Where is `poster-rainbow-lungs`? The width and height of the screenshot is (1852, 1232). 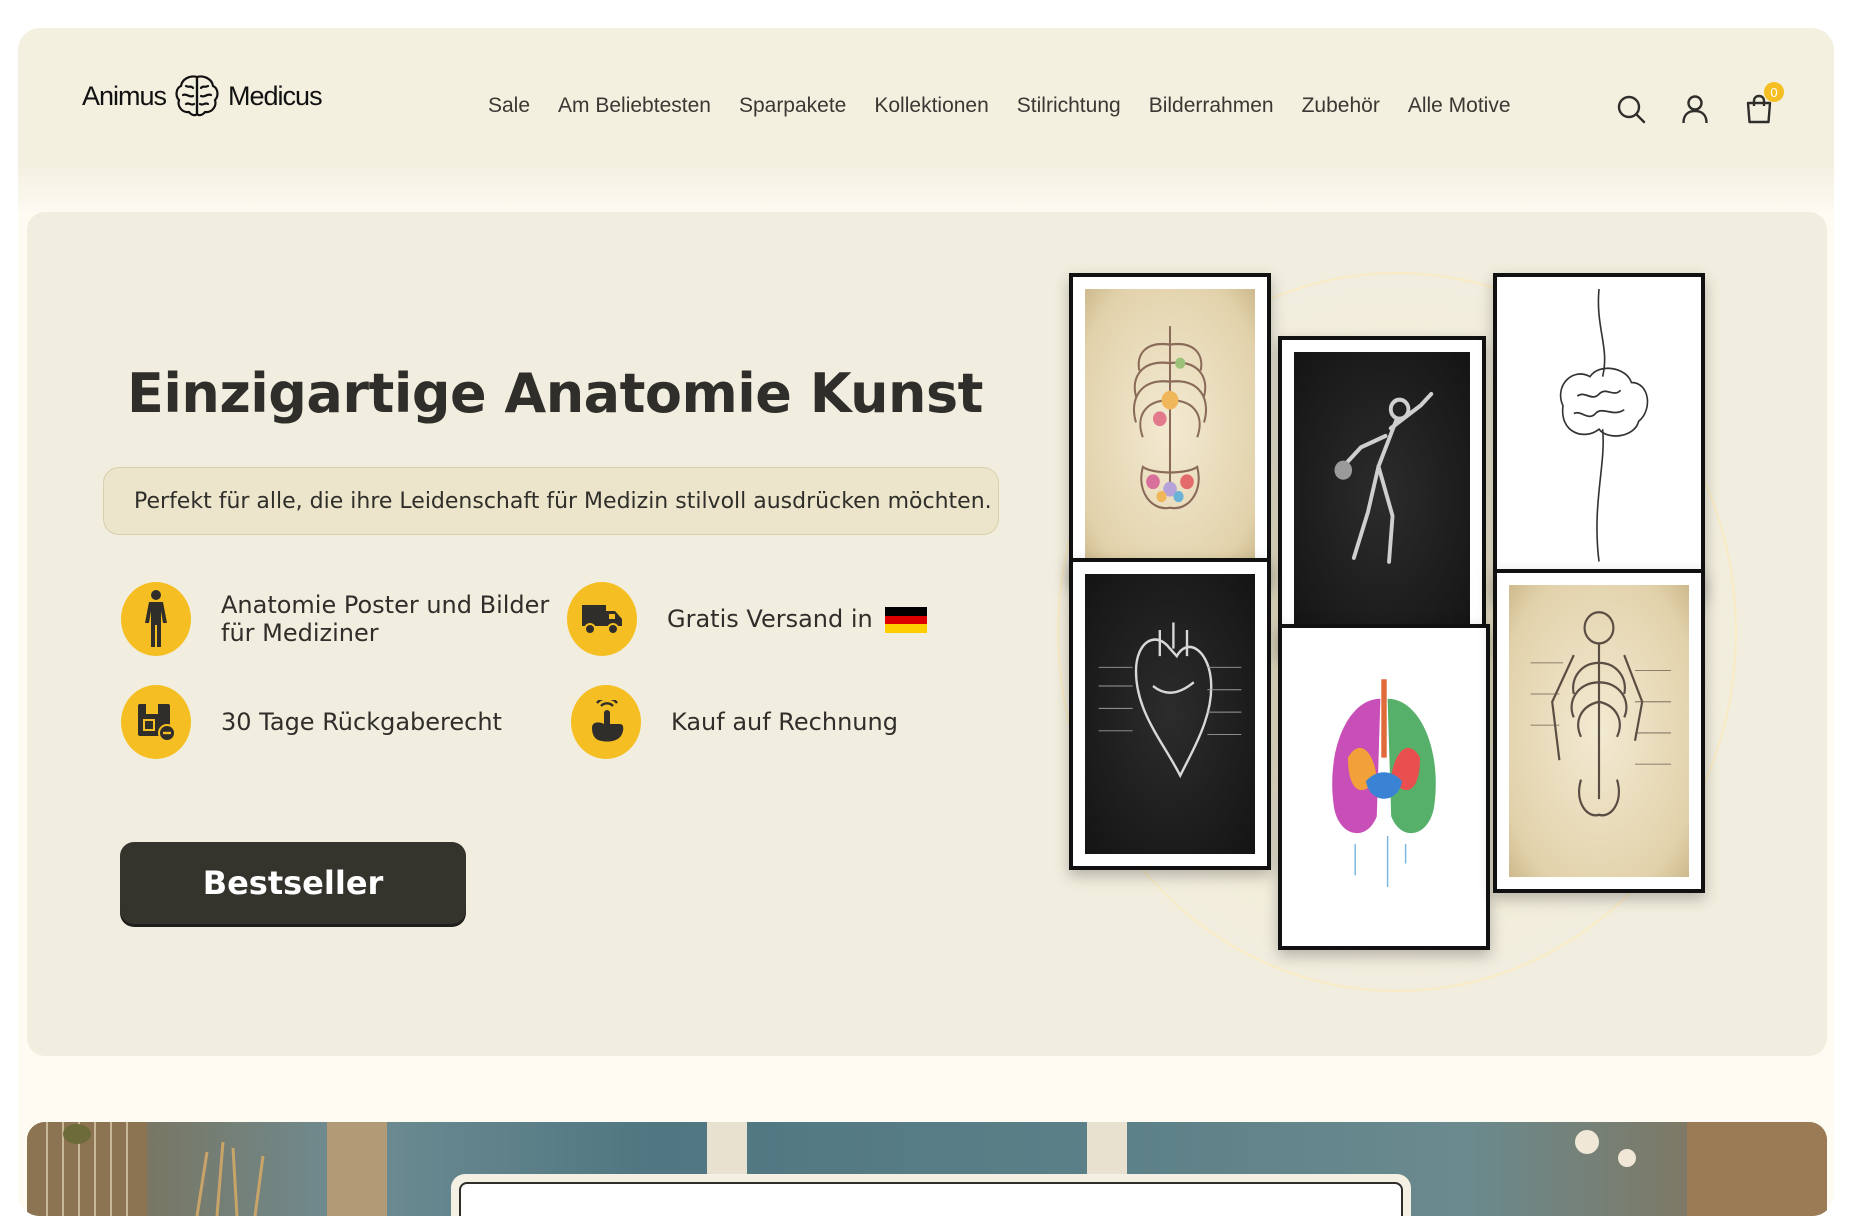 poster-rainbow-lungs is located at coordinates (1384, 787).